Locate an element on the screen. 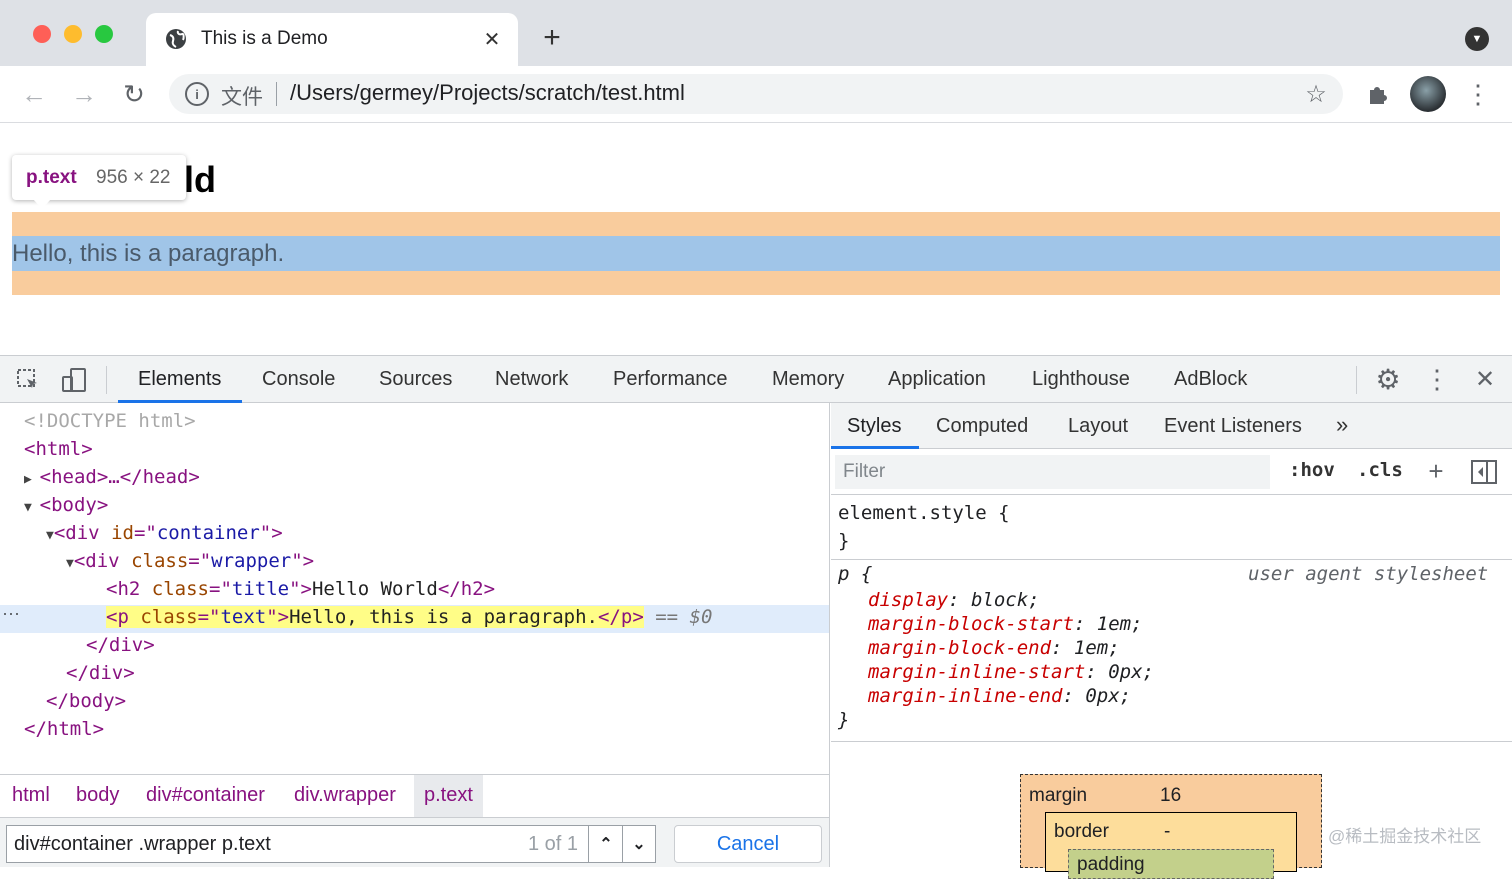 This screenshot has width=1512, height=879. margin-value: 16 is located at coordinates (1170, 796).